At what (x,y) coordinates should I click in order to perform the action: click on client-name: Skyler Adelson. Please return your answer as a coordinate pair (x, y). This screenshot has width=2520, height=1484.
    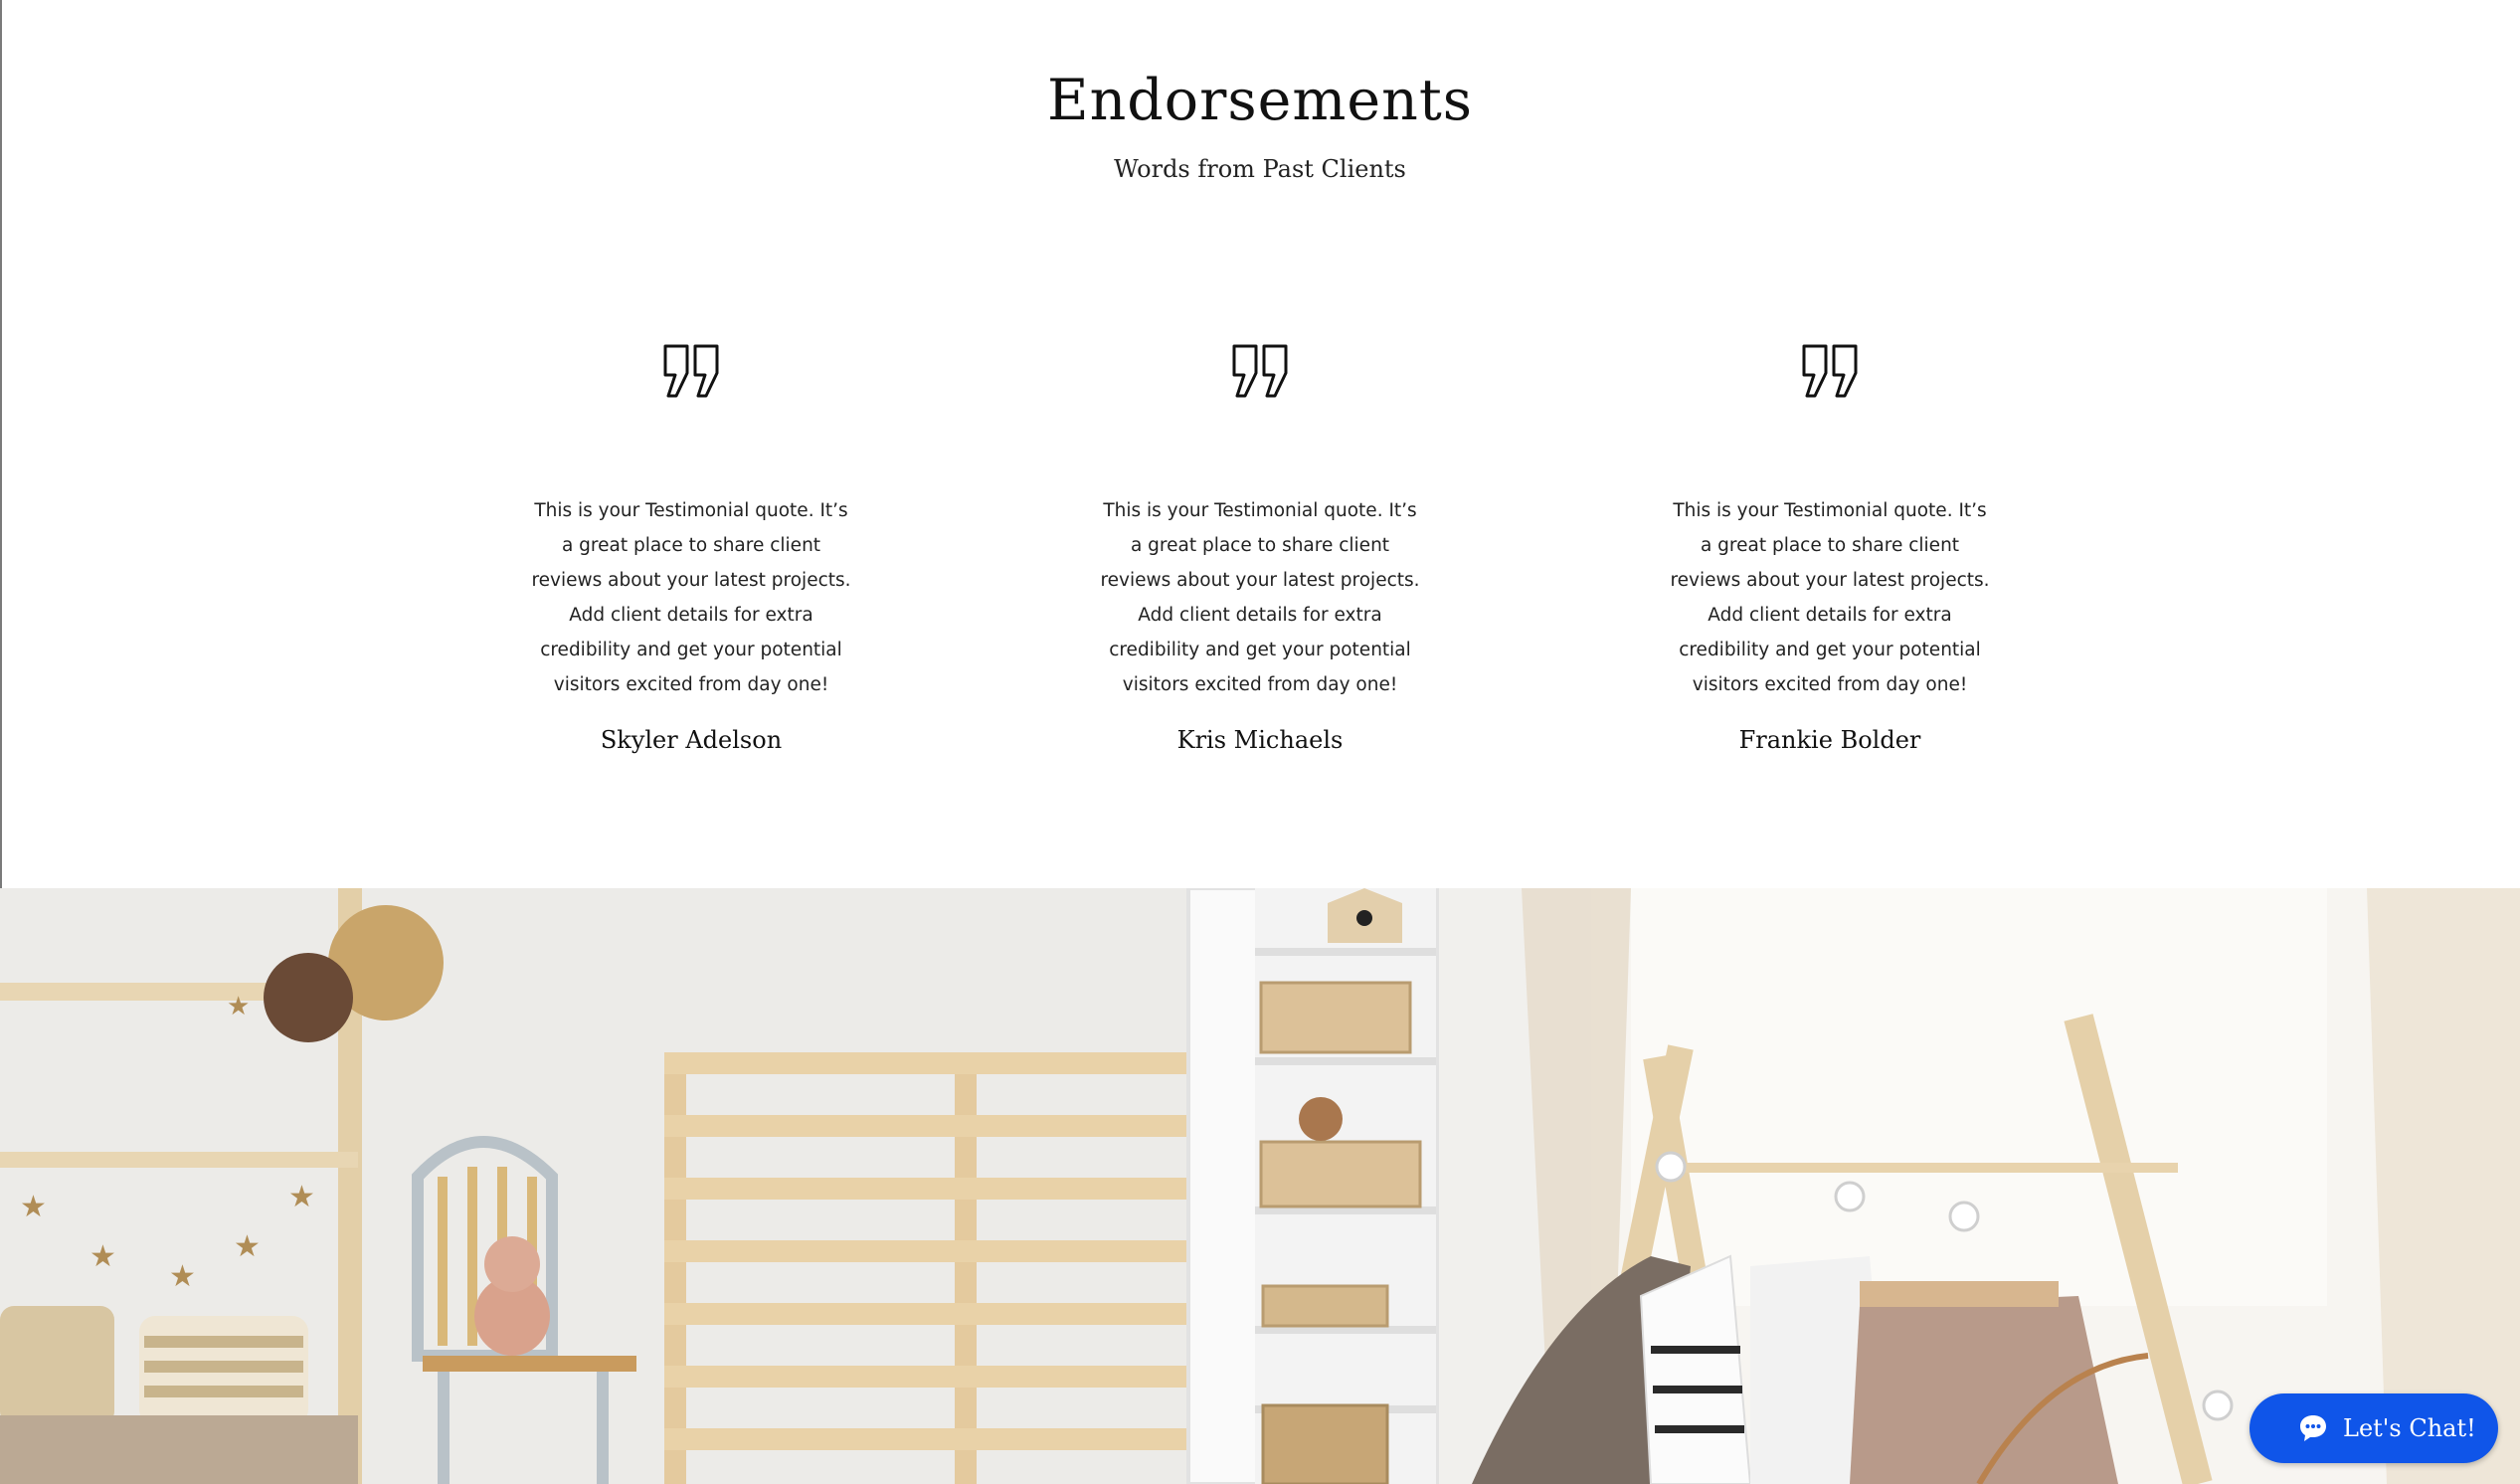
    Looking at the image, I should click on (691, 740).